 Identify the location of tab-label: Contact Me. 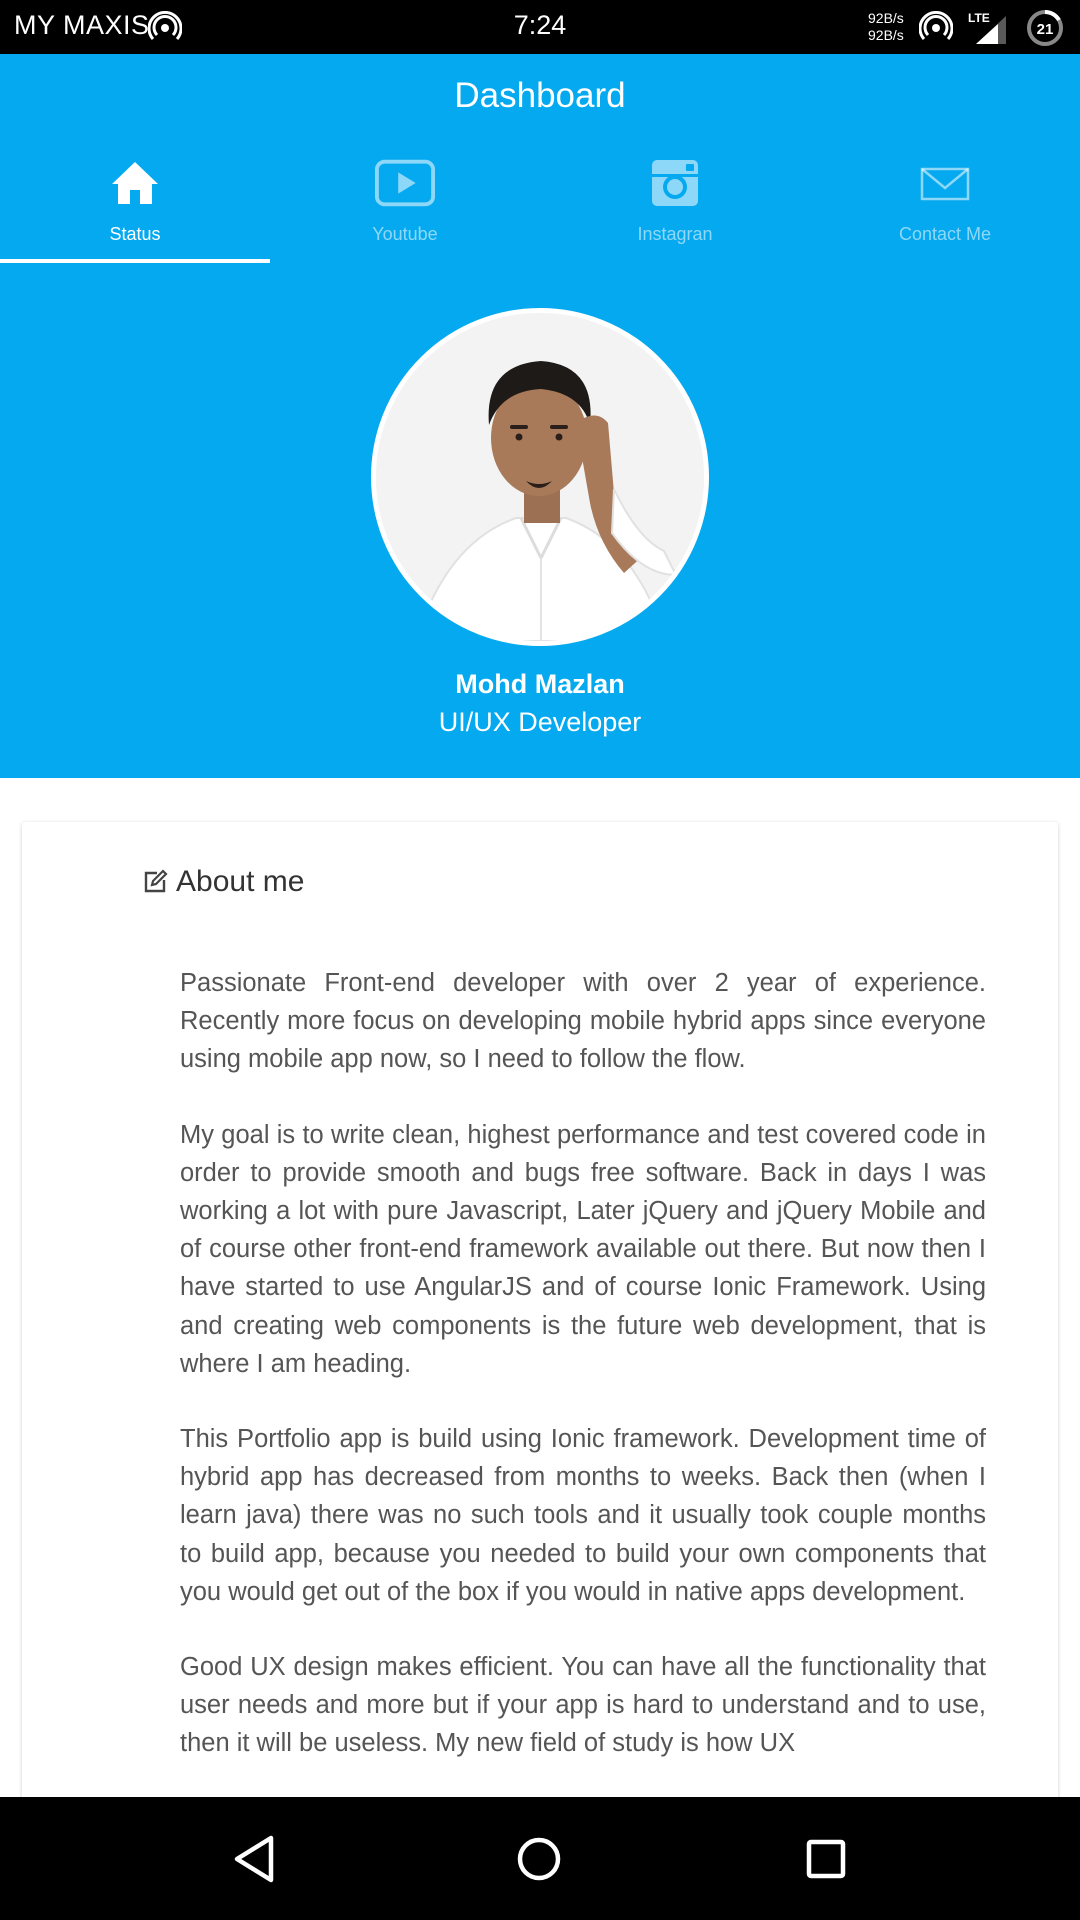
(945, 234).